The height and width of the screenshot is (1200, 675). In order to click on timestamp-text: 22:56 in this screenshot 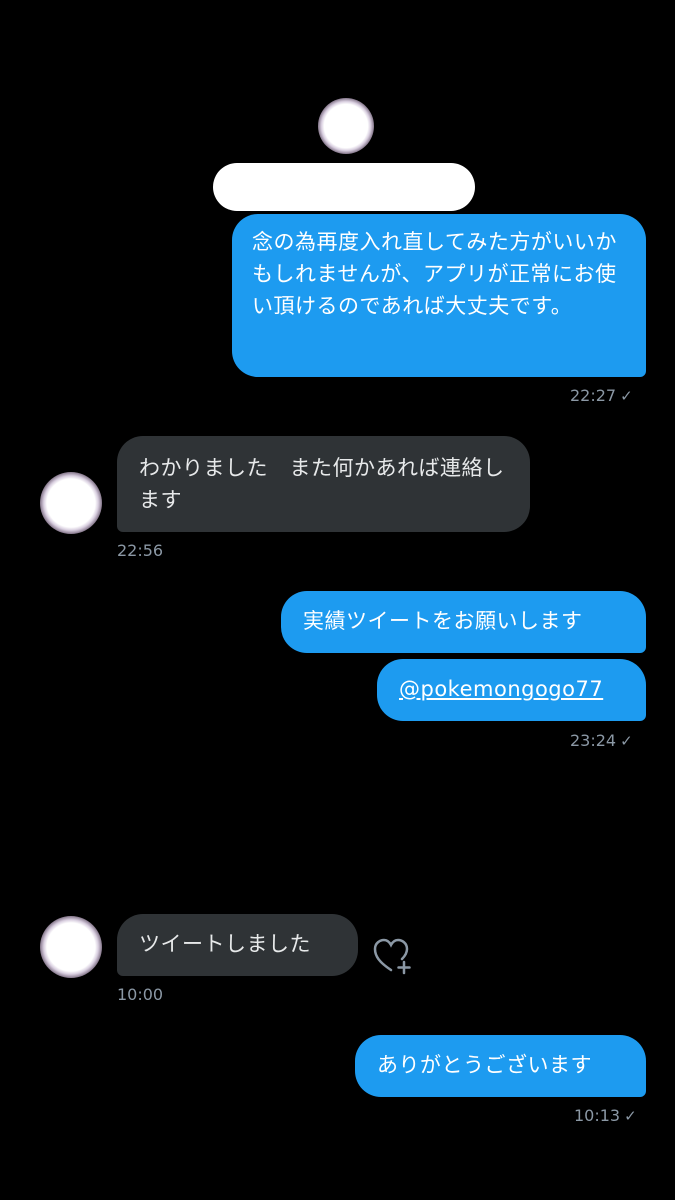, I will do `click(140, 550)`.